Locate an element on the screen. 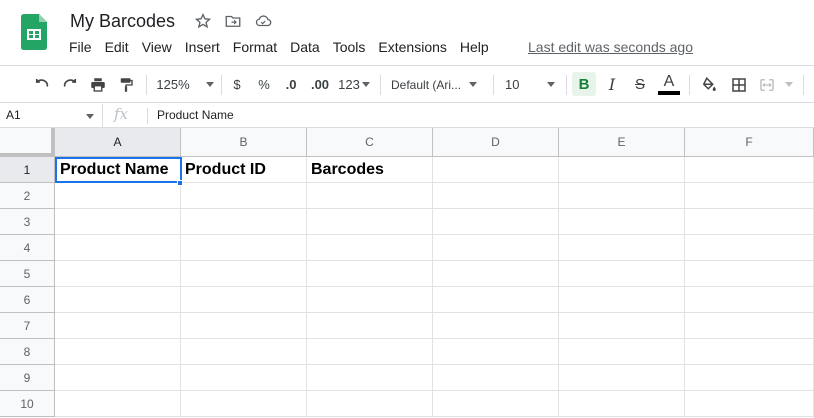  percent-format-button: % is located at coordinates (264, 84).